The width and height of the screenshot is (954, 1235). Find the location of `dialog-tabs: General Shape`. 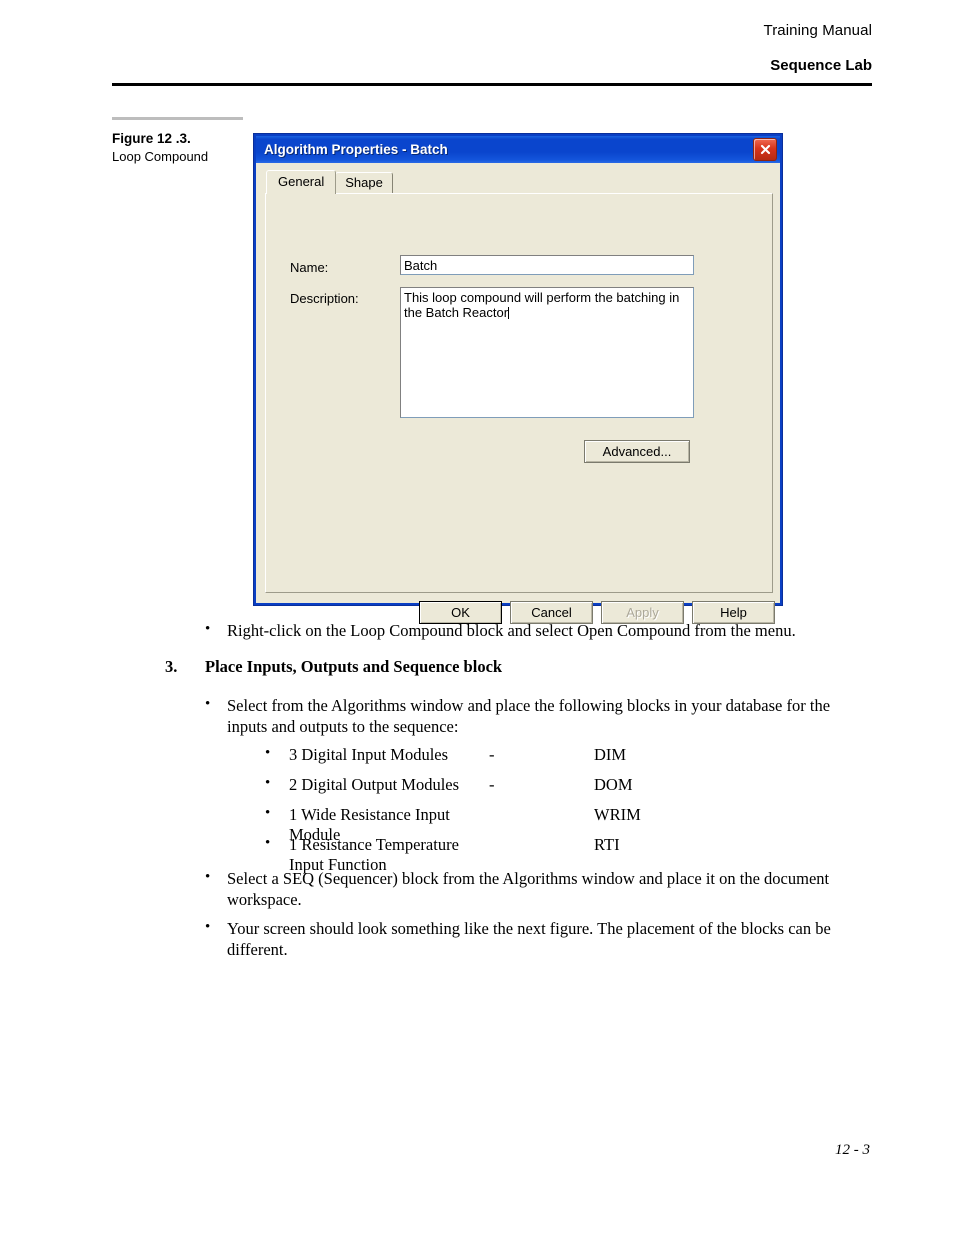

dialog-tabs: General Shape is located at coordinates (329, 182).